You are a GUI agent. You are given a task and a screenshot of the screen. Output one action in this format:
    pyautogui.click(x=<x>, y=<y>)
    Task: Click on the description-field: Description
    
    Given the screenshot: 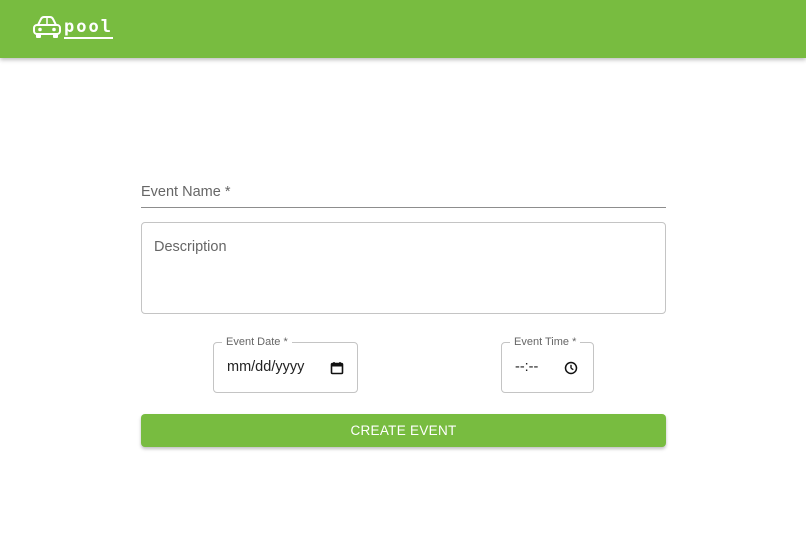 What is the action you would take?
    pyautogui.click(x=403, y=268)
    